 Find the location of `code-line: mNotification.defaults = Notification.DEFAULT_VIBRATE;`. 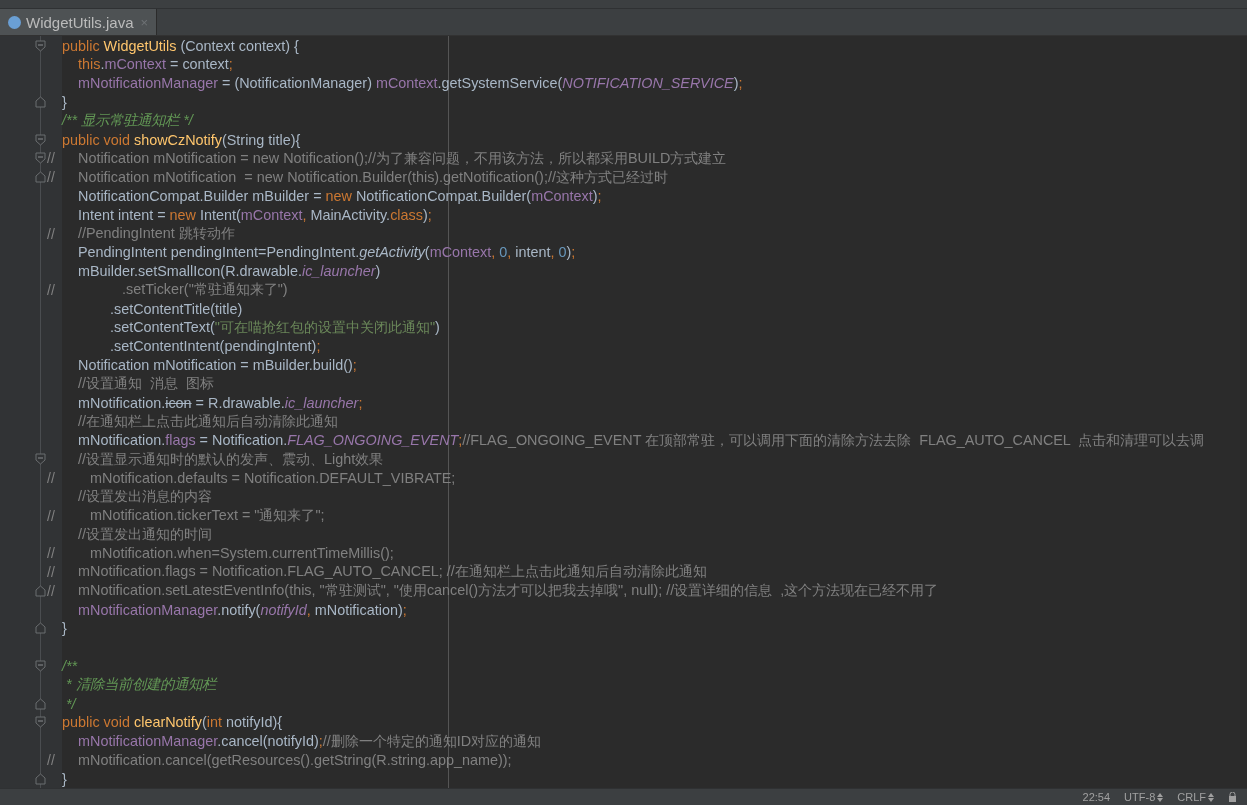

code-line: mNotification.defaults = Notification.DEFAULT_VIBRATE; is located at coordinates (273, 477).